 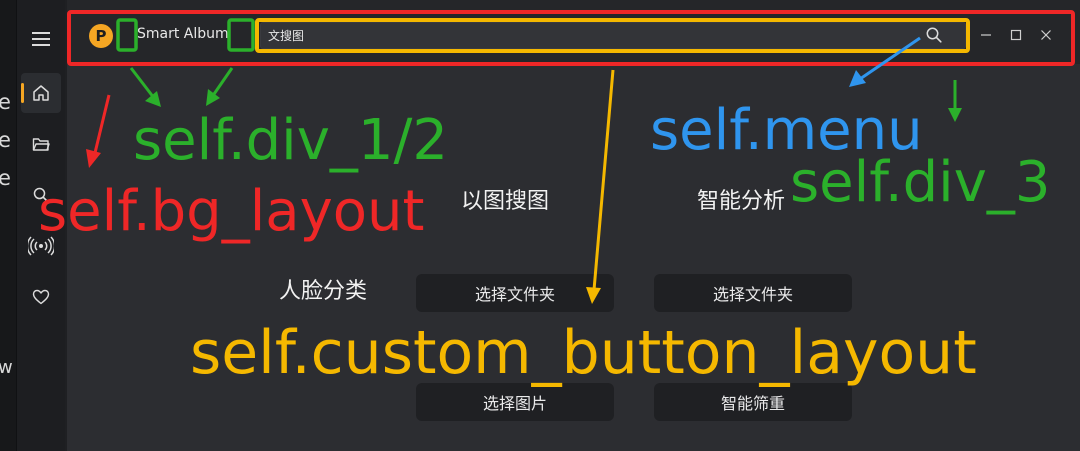 I want to click on app-title: Smart Album, so click(x=183, y=34).